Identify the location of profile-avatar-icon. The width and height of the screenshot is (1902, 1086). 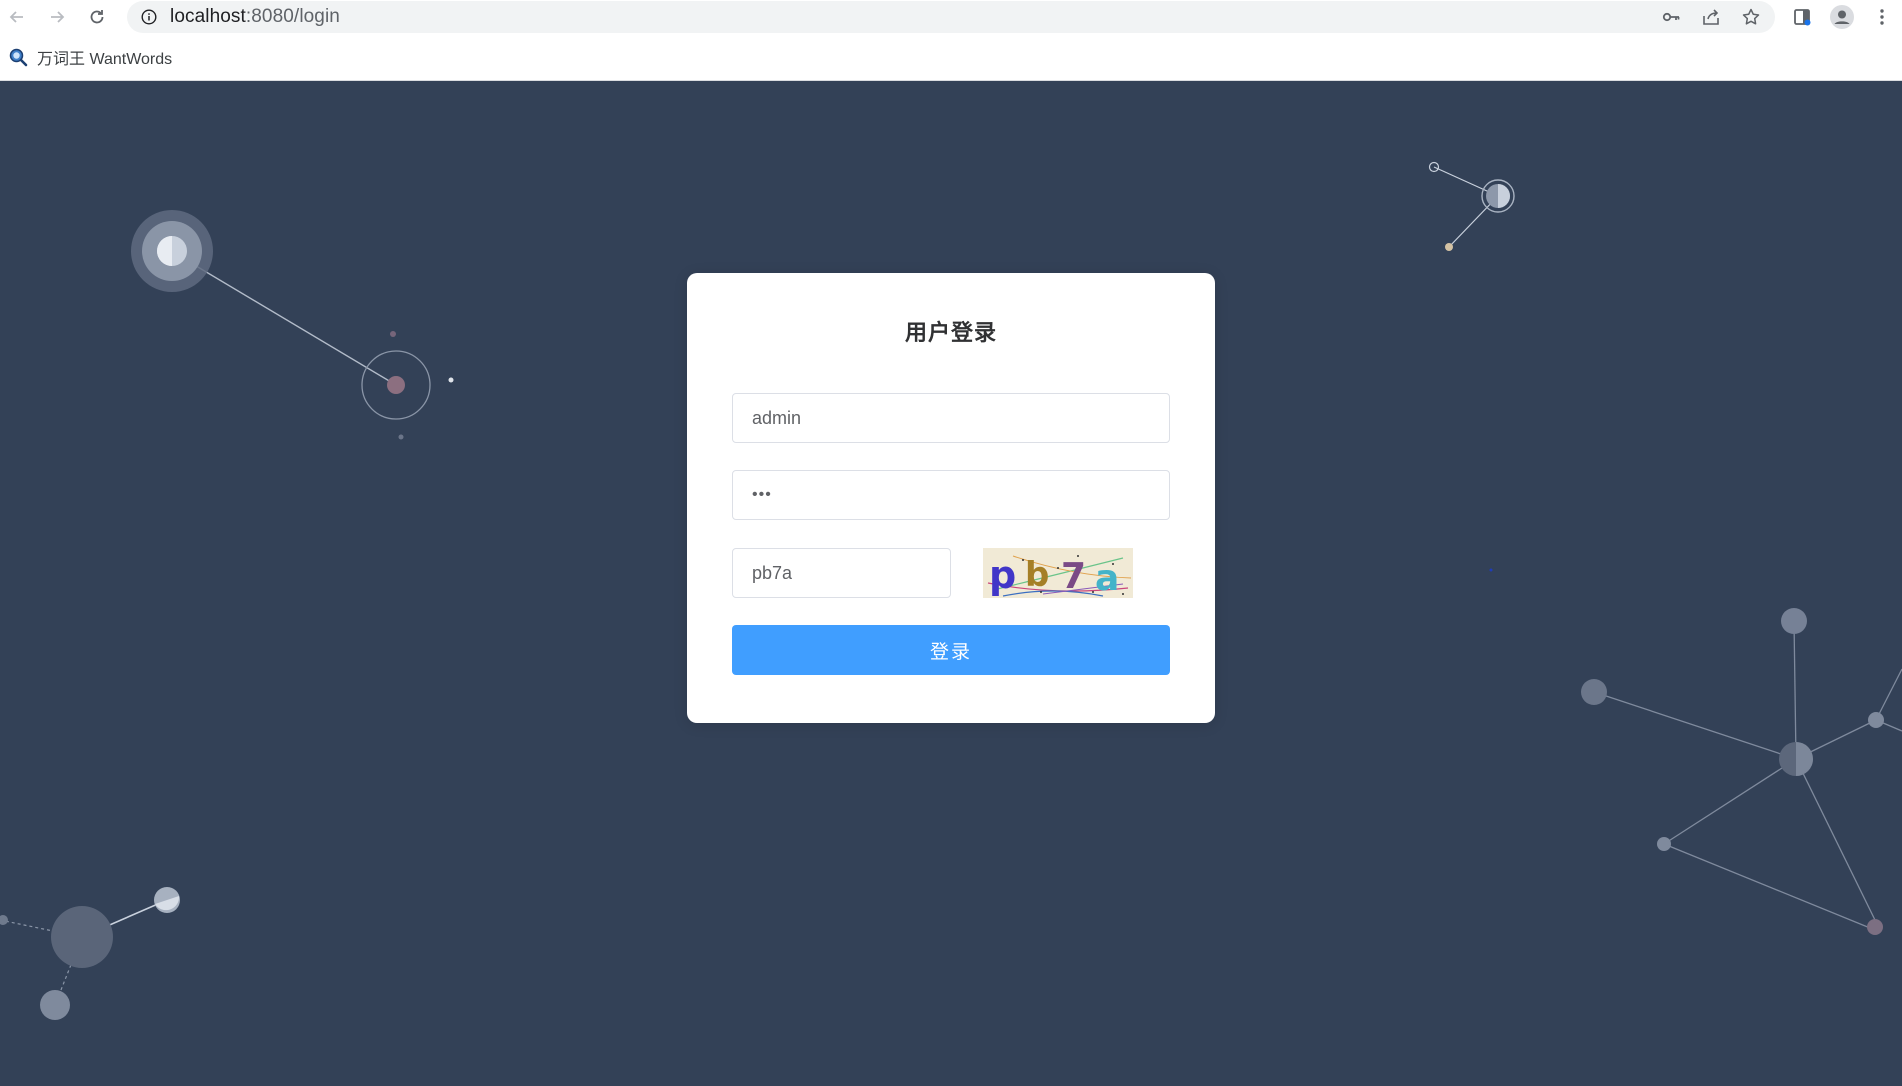
(1842, 17).